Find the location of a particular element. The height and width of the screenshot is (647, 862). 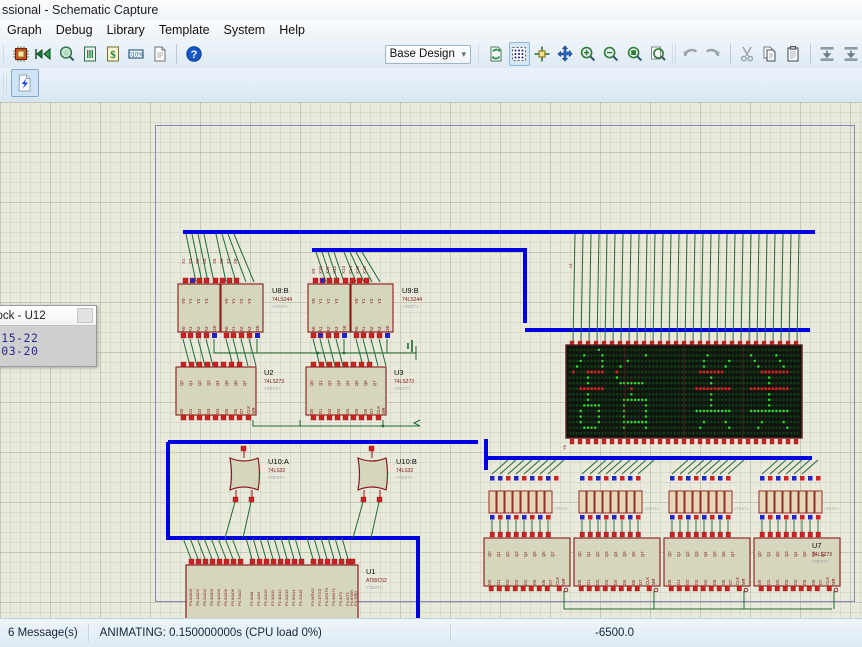

component-u10b: U10:B 74LS32 <TEXT> is located at coordinates (387, 474).